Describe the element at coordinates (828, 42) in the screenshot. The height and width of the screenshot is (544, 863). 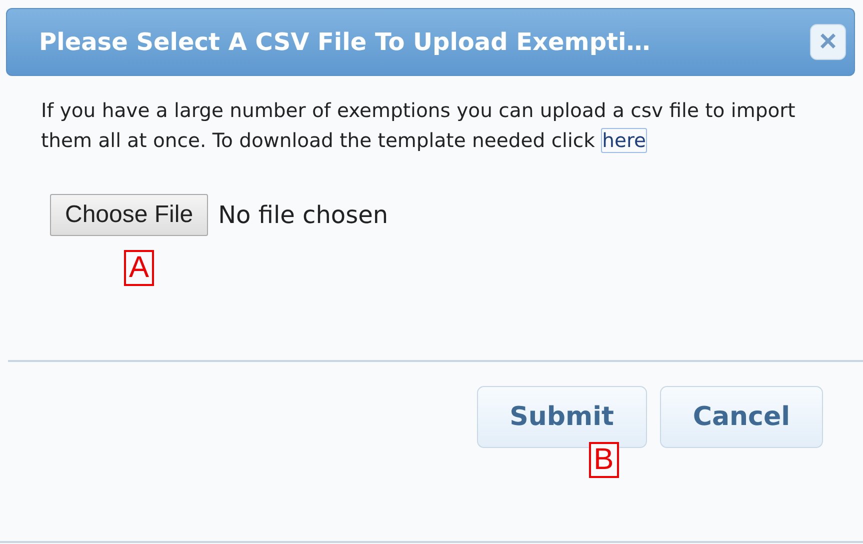
I see `close-button: ×` at that location.